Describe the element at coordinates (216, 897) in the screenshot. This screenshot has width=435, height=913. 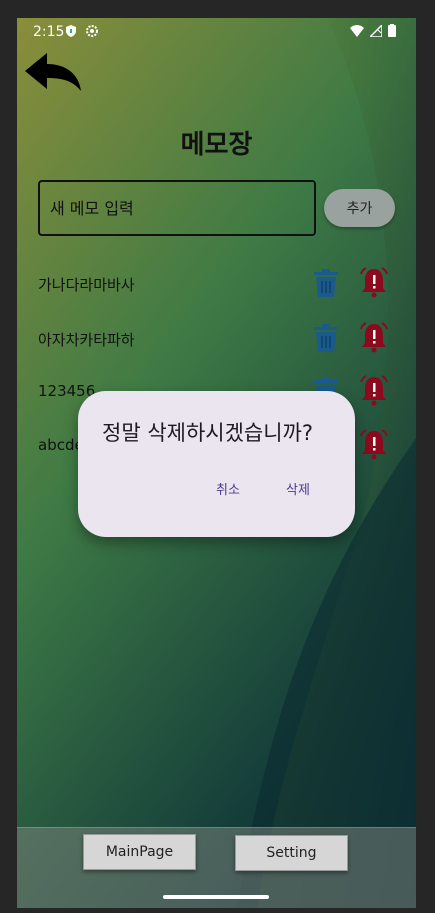
I see `home-indicator` at that location.